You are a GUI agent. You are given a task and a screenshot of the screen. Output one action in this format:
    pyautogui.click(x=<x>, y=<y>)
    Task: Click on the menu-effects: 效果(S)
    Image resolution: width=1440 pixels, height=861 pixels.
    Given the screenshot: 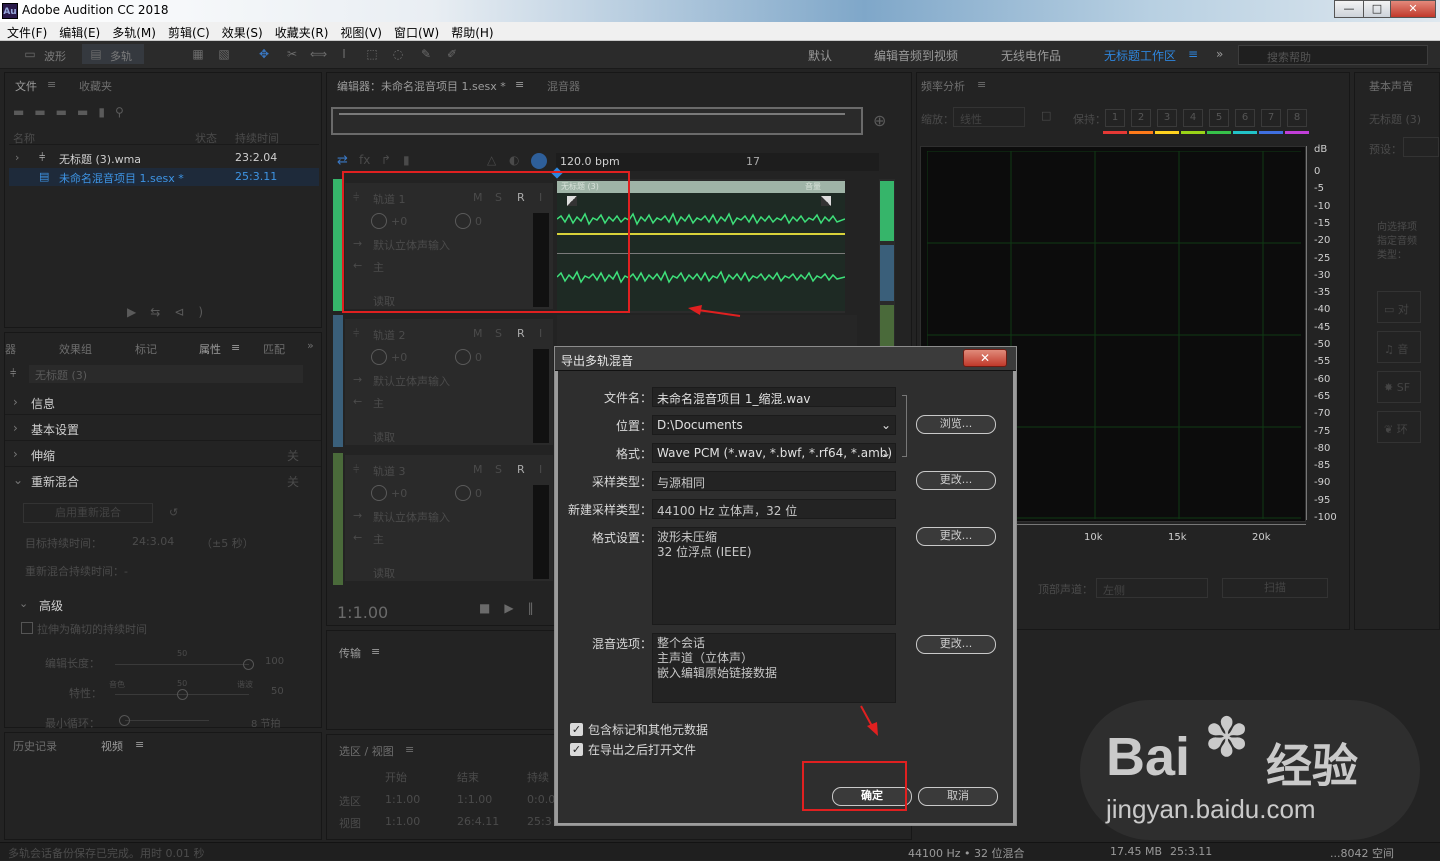 What is the action you would take?
    pyautogui.click(x=241, y=31)
    